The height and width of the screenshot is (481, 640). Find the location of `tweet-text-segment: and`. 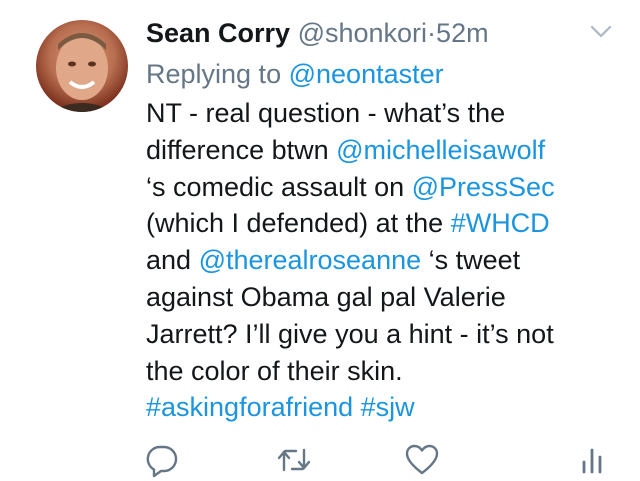

tweet-text-segment: and is located at coordinates (172, 260).